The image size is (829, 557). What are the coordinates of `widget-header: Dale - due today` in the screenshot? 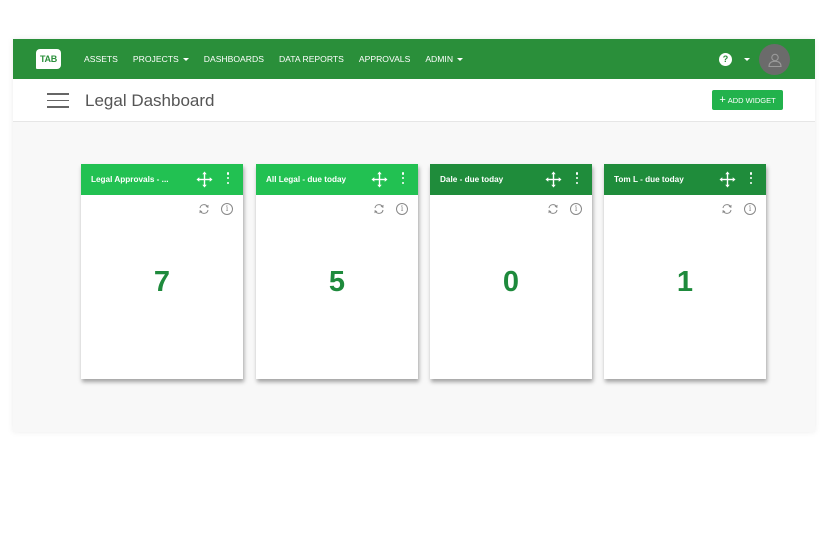 It's located at (511, 179).